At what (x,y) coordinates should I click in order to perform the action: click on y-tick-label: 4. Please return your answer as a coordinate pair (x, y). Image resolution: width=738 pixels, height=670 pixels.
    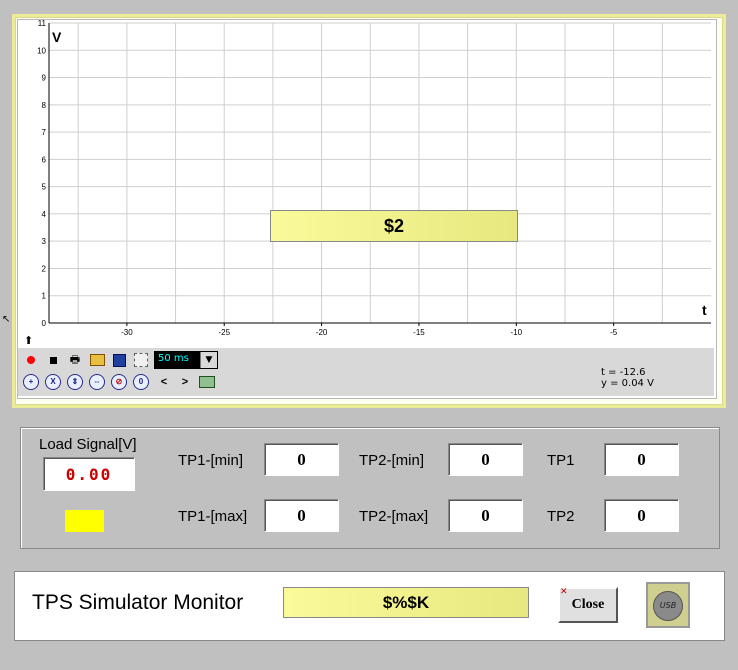
    Looking at the image, I should click on (44, 214).